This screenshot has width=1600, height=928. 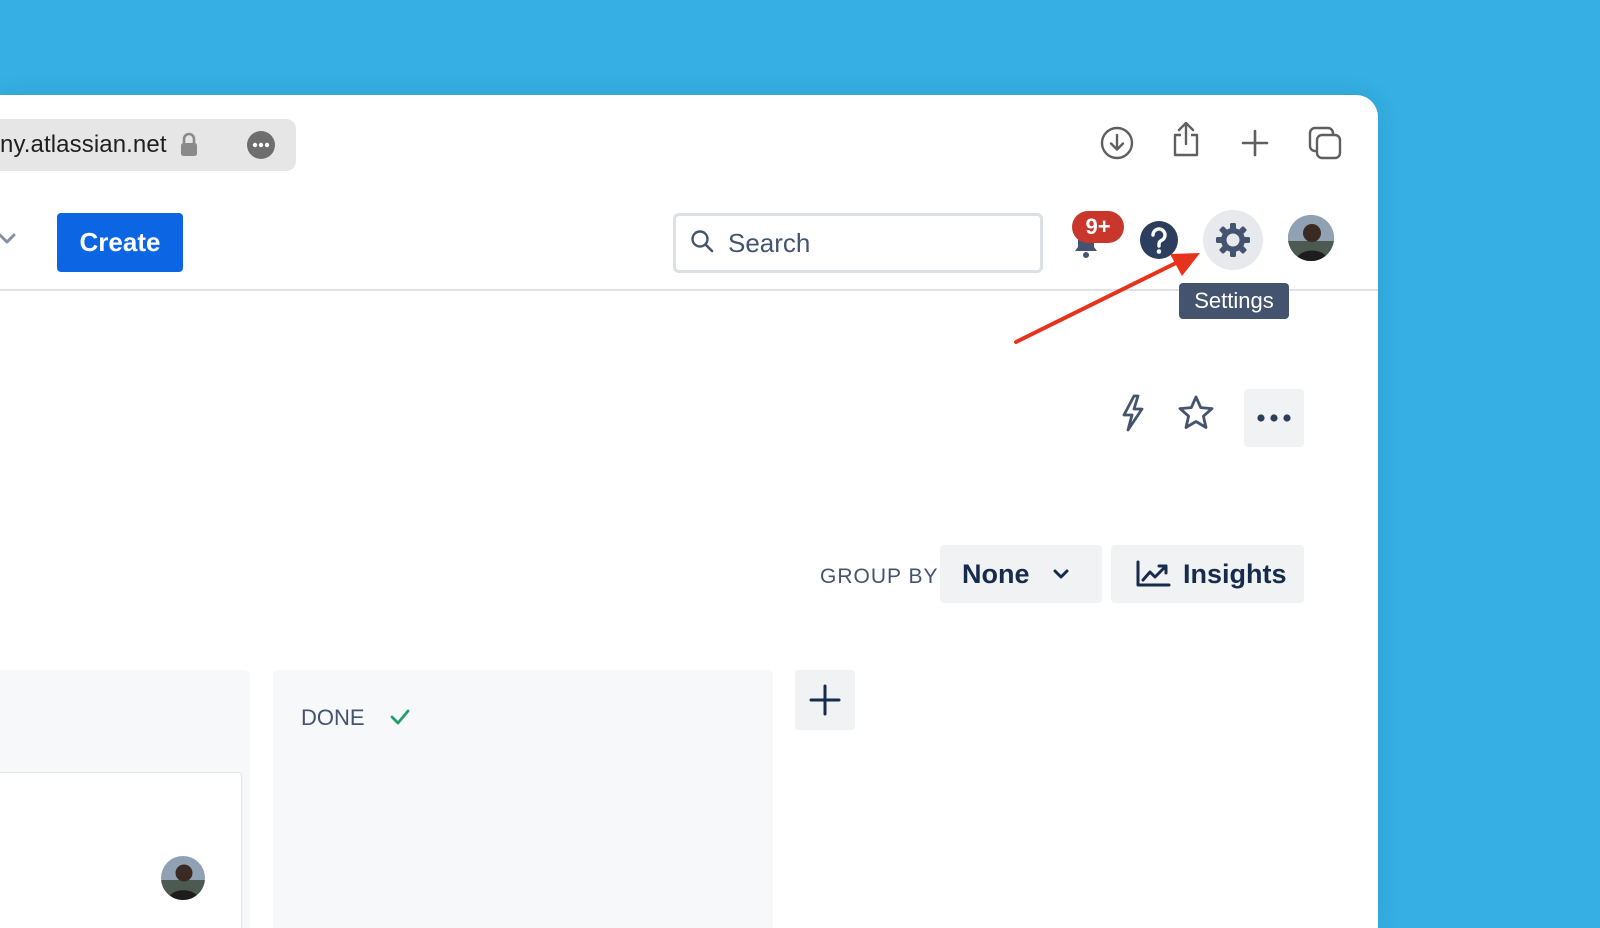 What do you see at coordinates (1196, 413) in the screenshot?
I see `star-icon` at bounding box center [1196, 413].